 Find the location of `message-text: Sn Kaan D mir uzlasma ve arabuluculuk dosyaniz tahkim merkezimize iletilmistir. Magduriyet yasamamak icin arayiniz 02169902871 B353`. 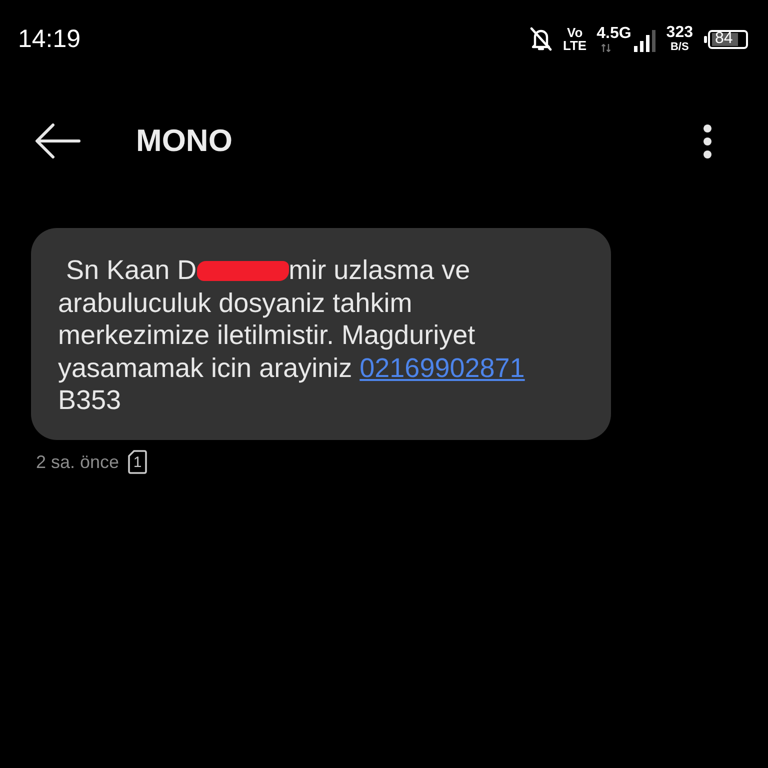

message-text: Sn Kaan D mir uzlasma ve arabuluculuk dosyaniz tahkim merkezimize iletilmistir. Magduriyet yasamamak icin arayiniz 02169902871 B353 is located at coordinates (292, 335).